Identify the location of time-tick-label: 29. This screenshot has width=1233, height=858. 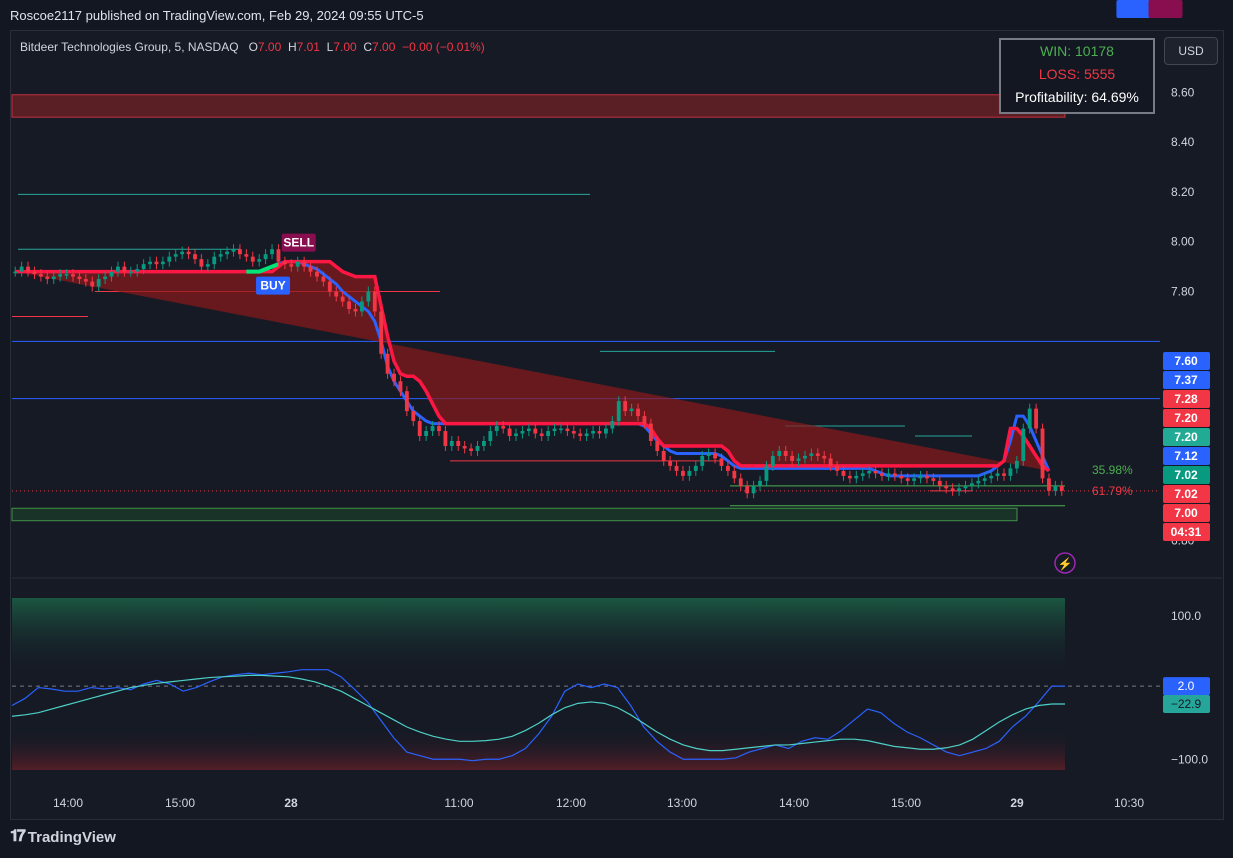
(1017, 803).